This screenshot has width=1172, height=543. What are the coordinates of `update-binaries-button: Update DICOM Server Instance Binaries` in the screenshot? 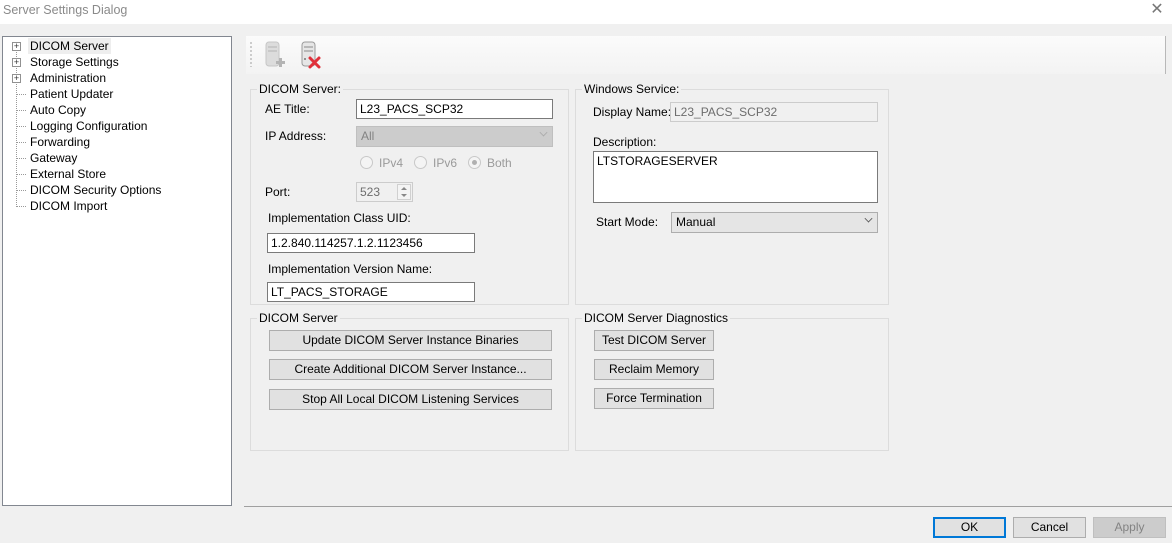 It's located at (410, 340).